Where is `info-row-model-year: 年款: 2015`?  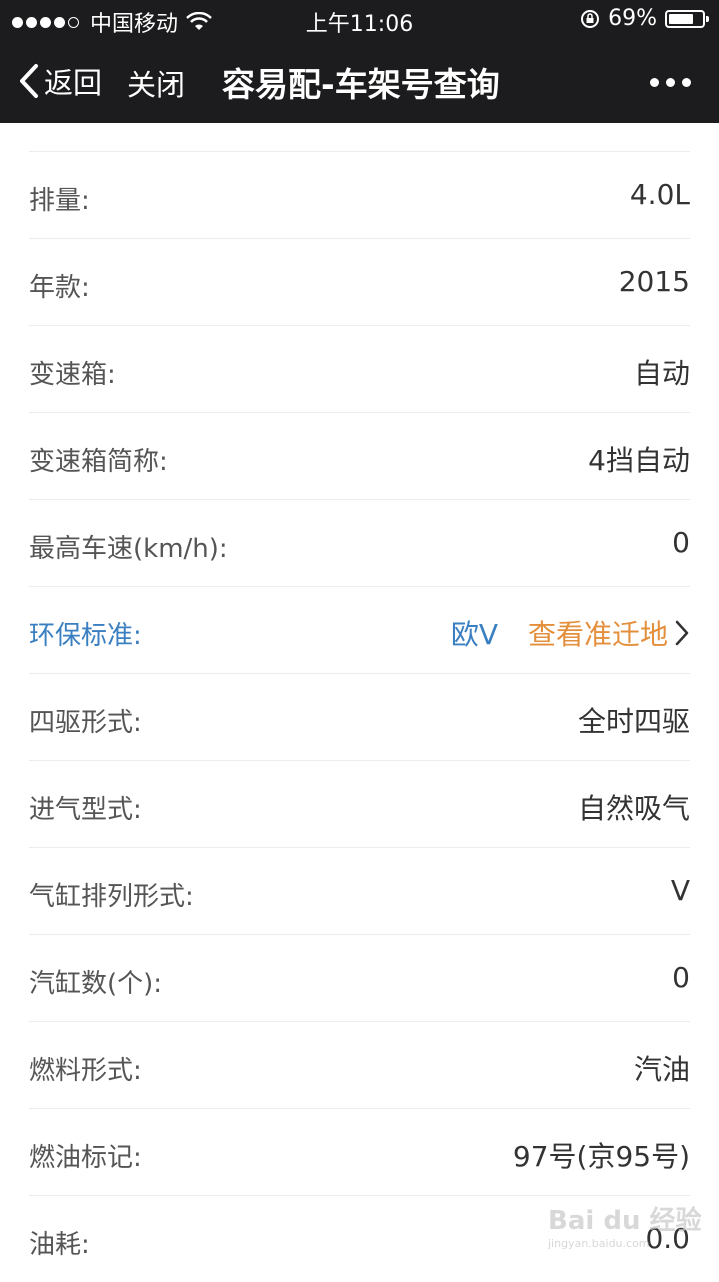 info-row-model-year: 年款: 2015 is located at coordinates (359, 281).